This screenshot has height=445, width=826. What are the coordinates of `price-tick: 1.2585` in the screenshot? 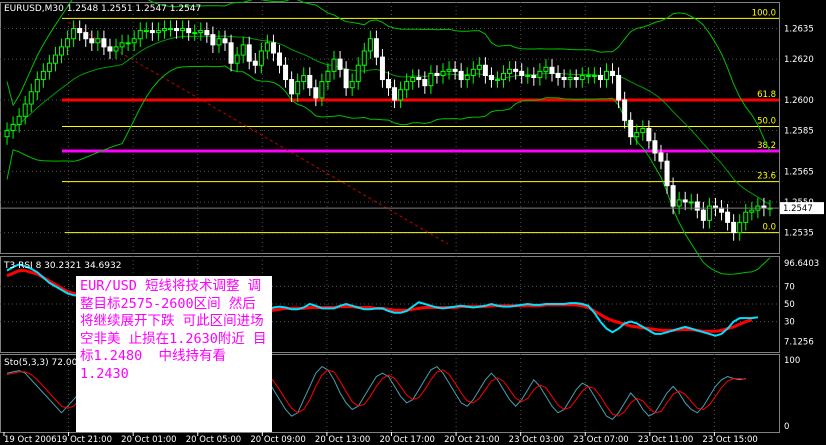 It's located at (799, 132).